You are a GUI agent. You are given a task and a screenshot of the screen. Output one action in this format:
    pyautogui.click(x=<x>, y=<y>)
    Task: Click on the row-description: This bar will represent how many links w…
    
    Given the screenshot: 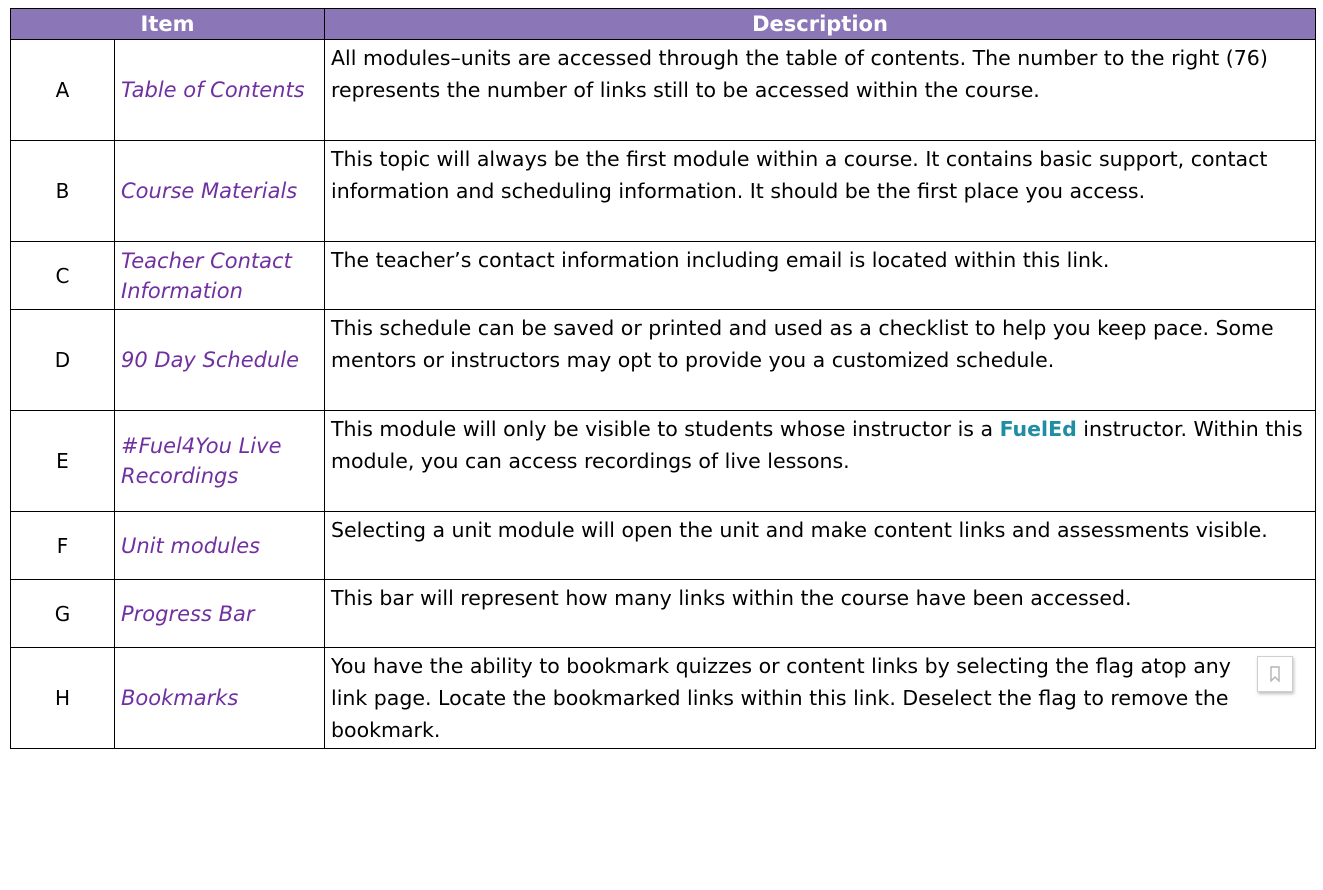 What is the action you would take?
    pyautogui.click(x=820, y=613)
    